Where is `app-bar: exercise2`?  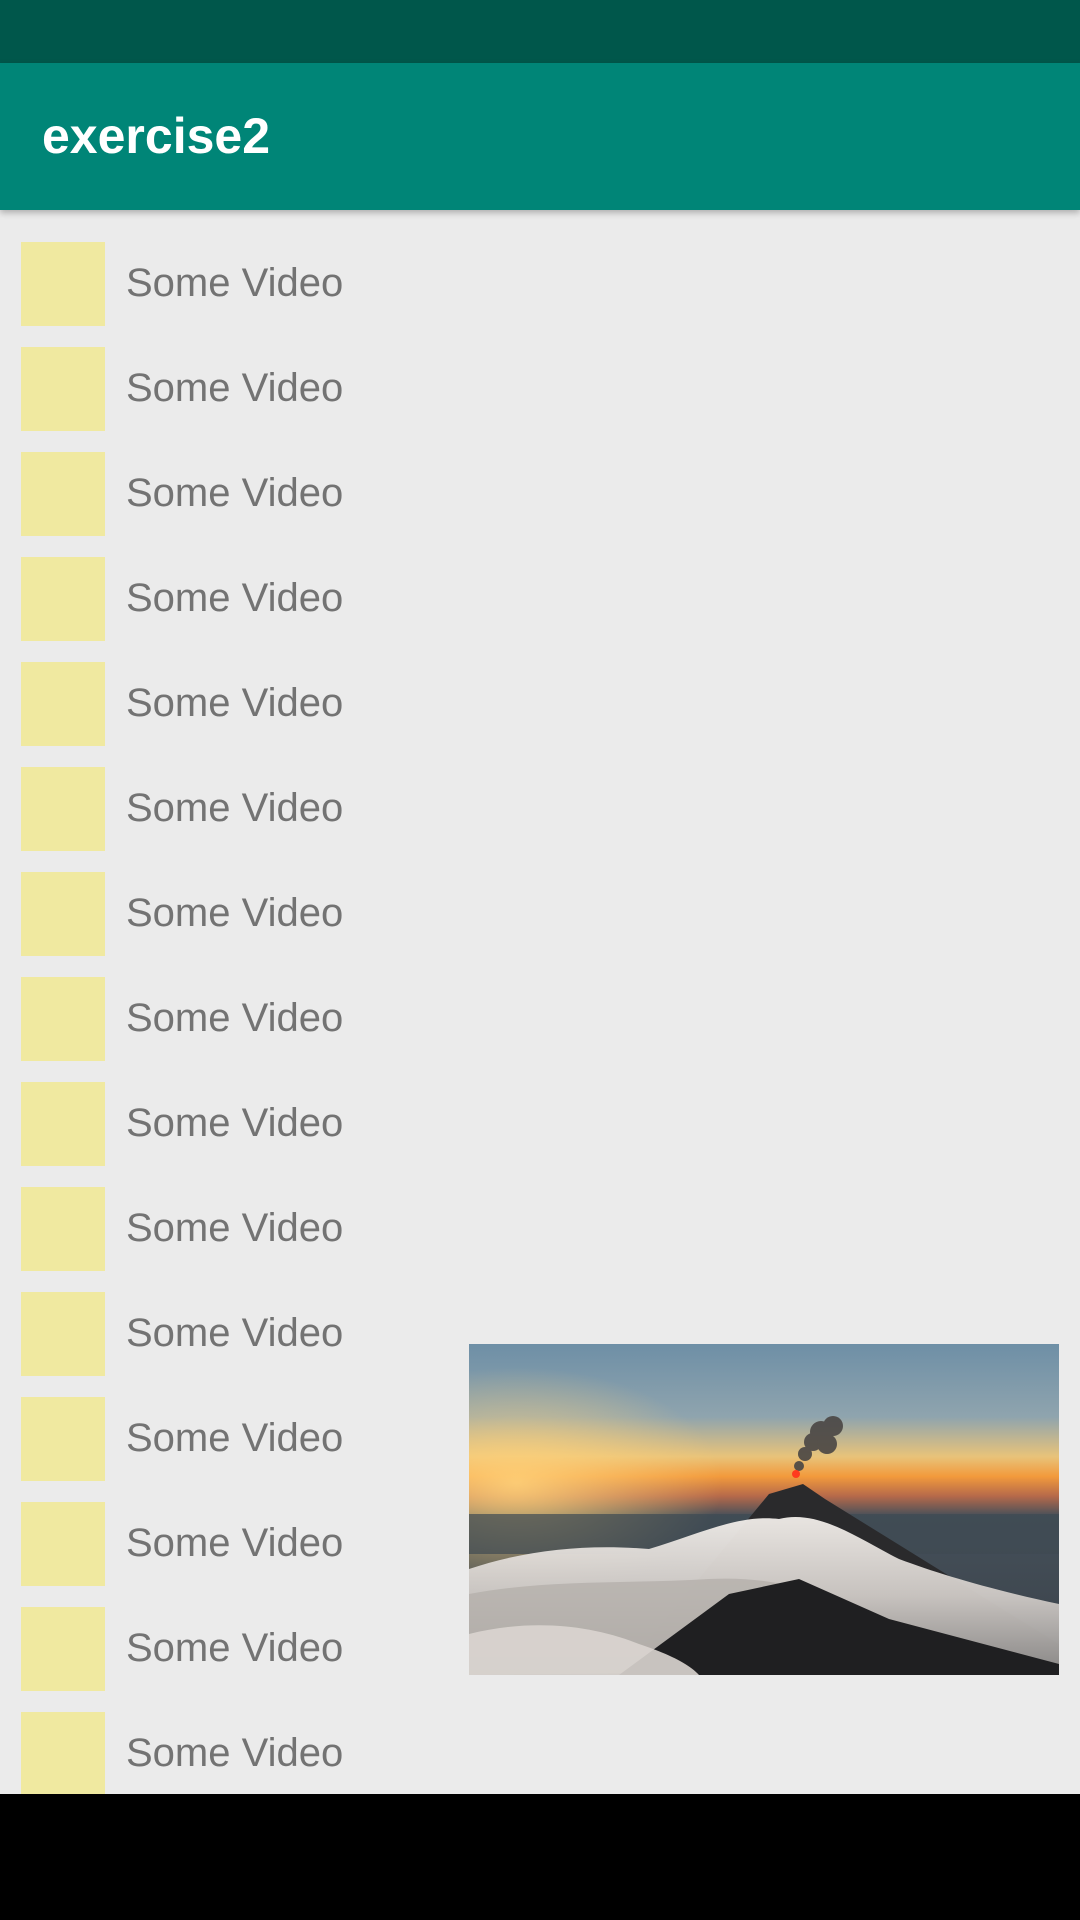 app-bar: exercise2 is located at coordinates (540, 136).